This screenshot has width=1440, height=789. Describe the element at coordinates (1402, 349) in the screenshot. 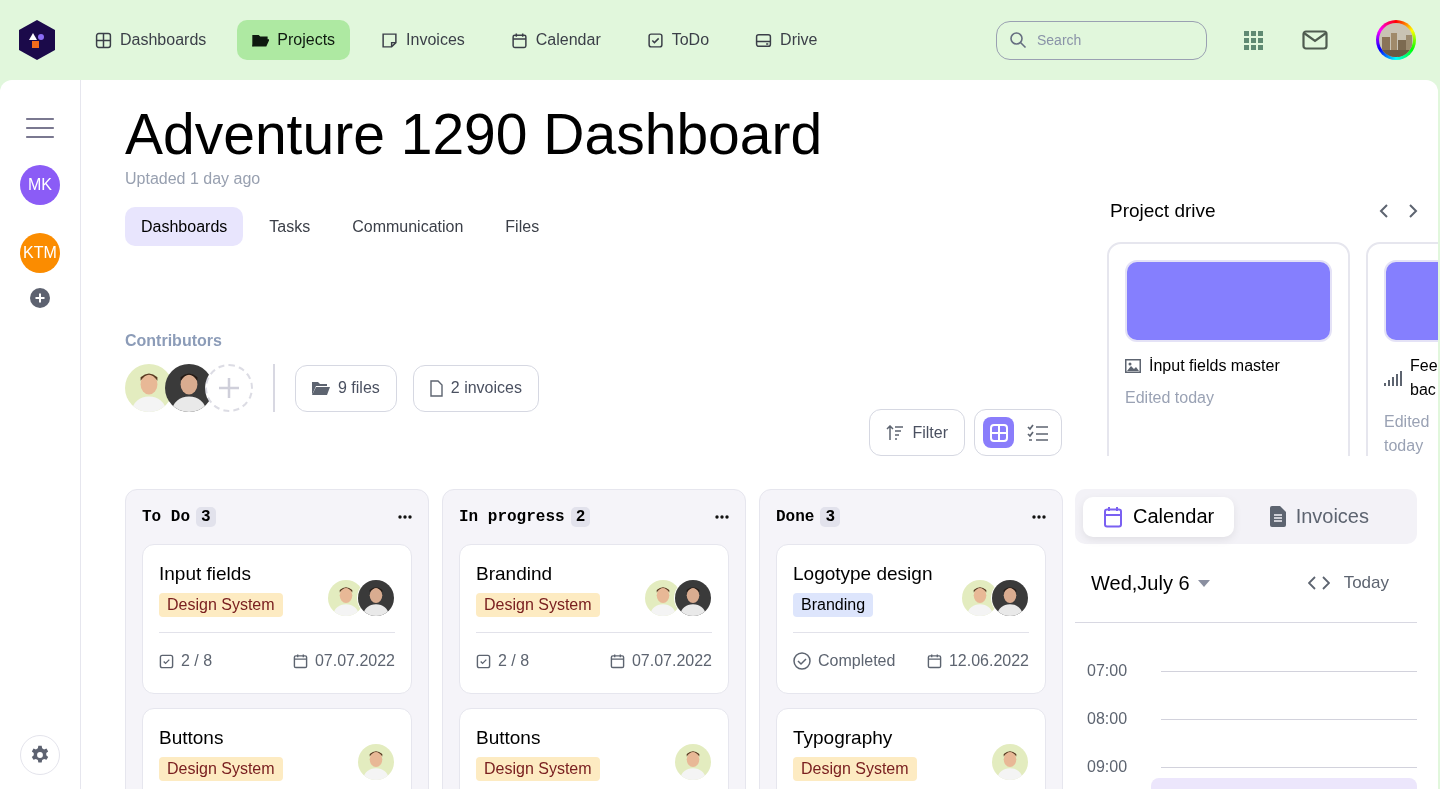

I see `file-card: Fee bac Edited today` at that location.